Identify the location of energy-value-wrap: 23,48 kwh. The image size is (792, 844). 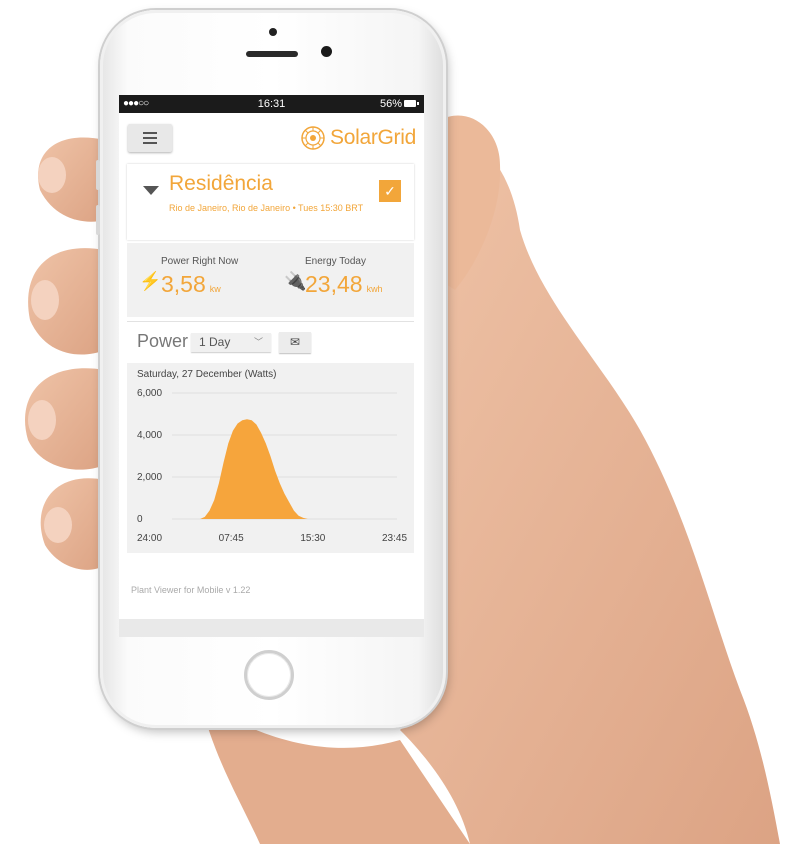
(344, 284).